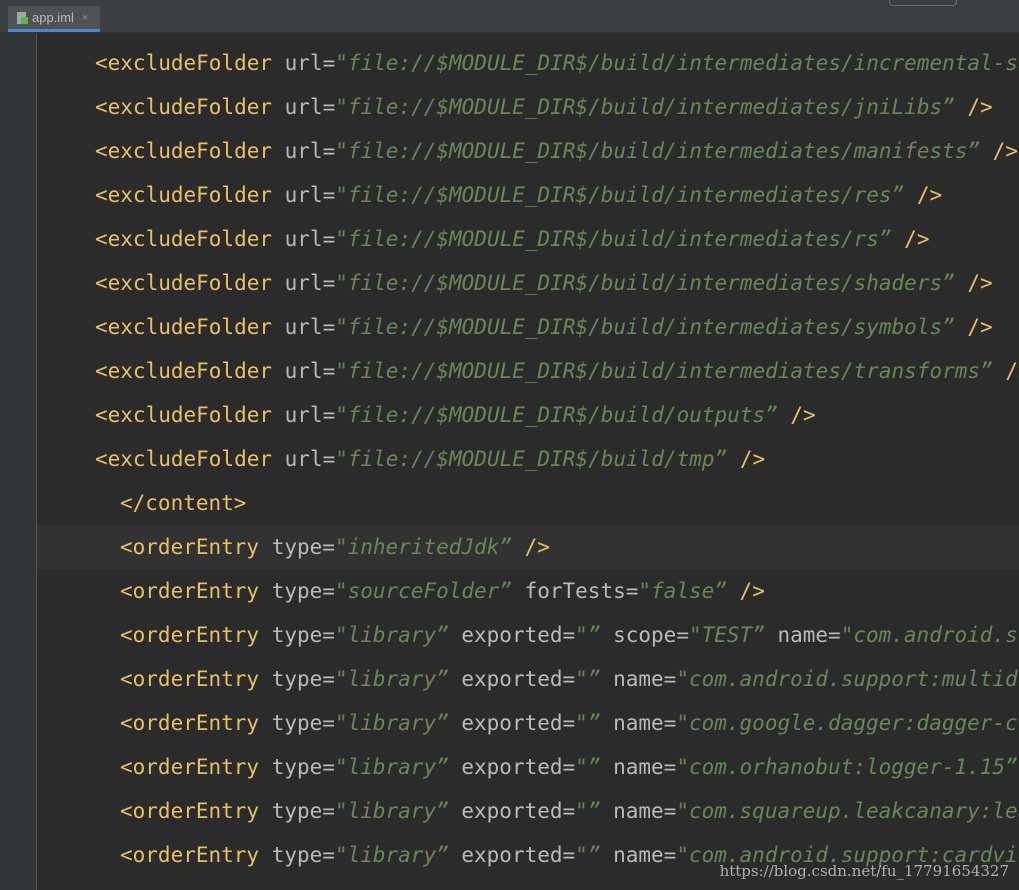 The height and width of the screenshot is (890, 1019). Describe the element at coordinates (22, 17) in the screenshot. I see `module-file-icon` at that location.